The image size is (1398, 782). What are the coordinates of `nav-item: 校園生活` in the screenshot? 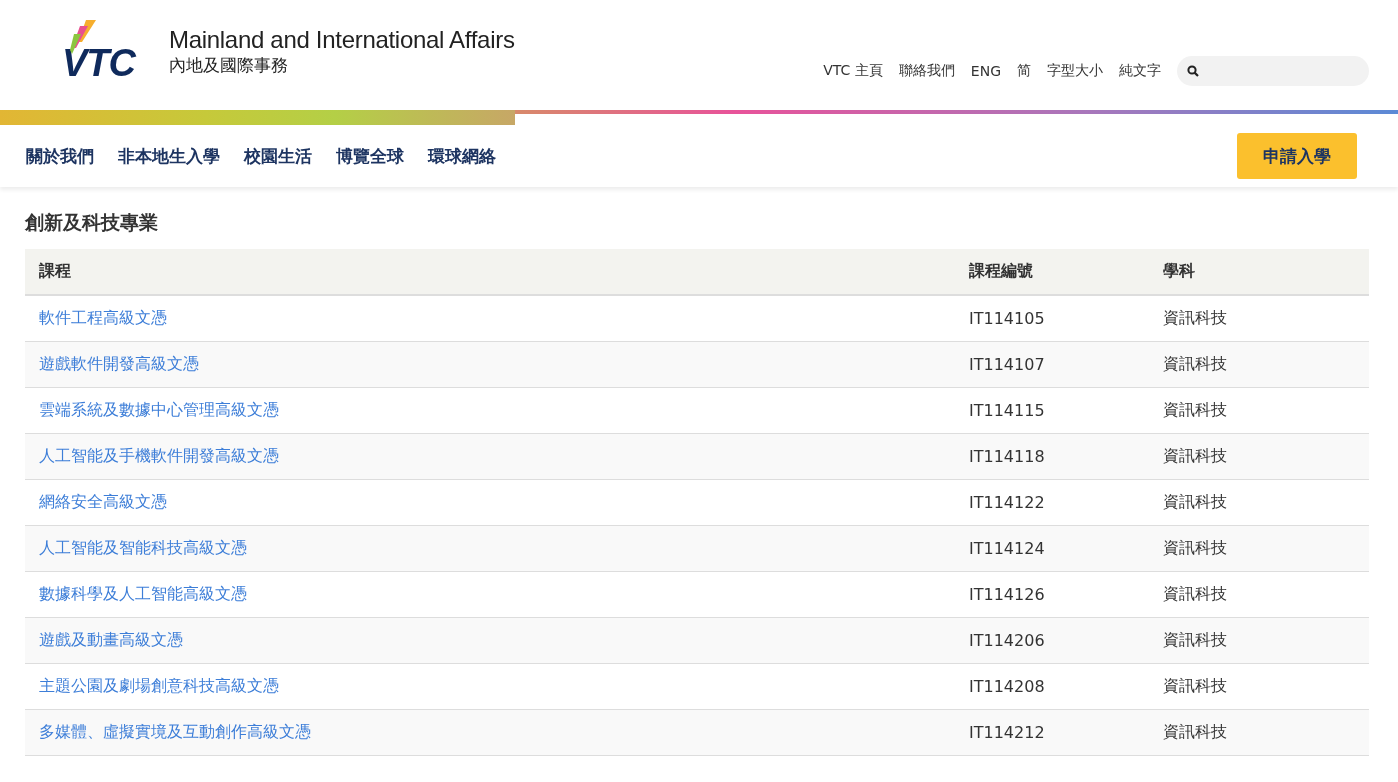 It's located at (278, 156).